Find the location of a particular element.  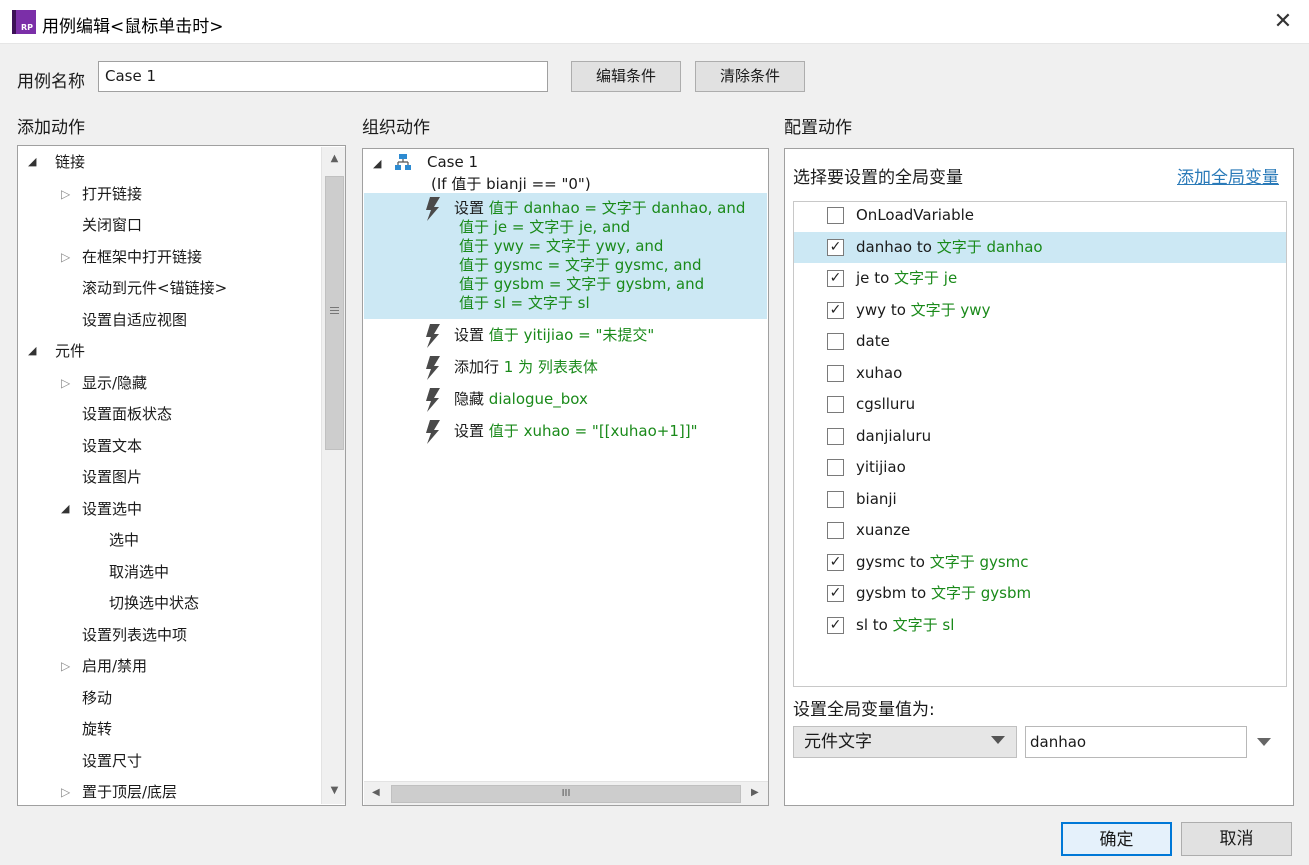

tree-item: ◢ 设置选中 is located at coordinates (168, 509).